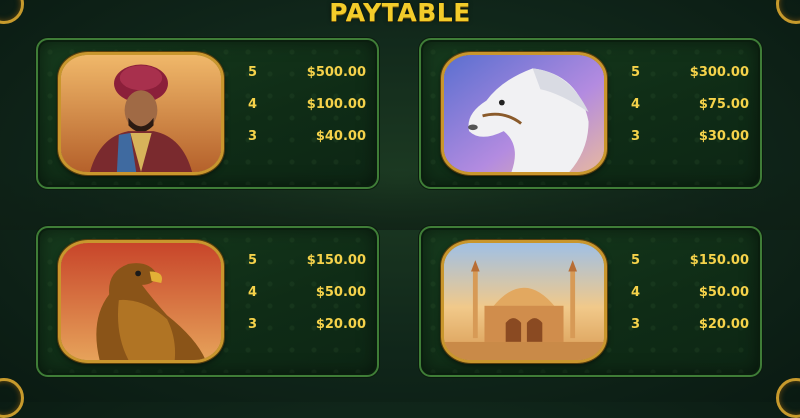  Describe the element at coordinates (307, 81) in the screenshot. I see `payout-row: 5 $500.00` at that location.